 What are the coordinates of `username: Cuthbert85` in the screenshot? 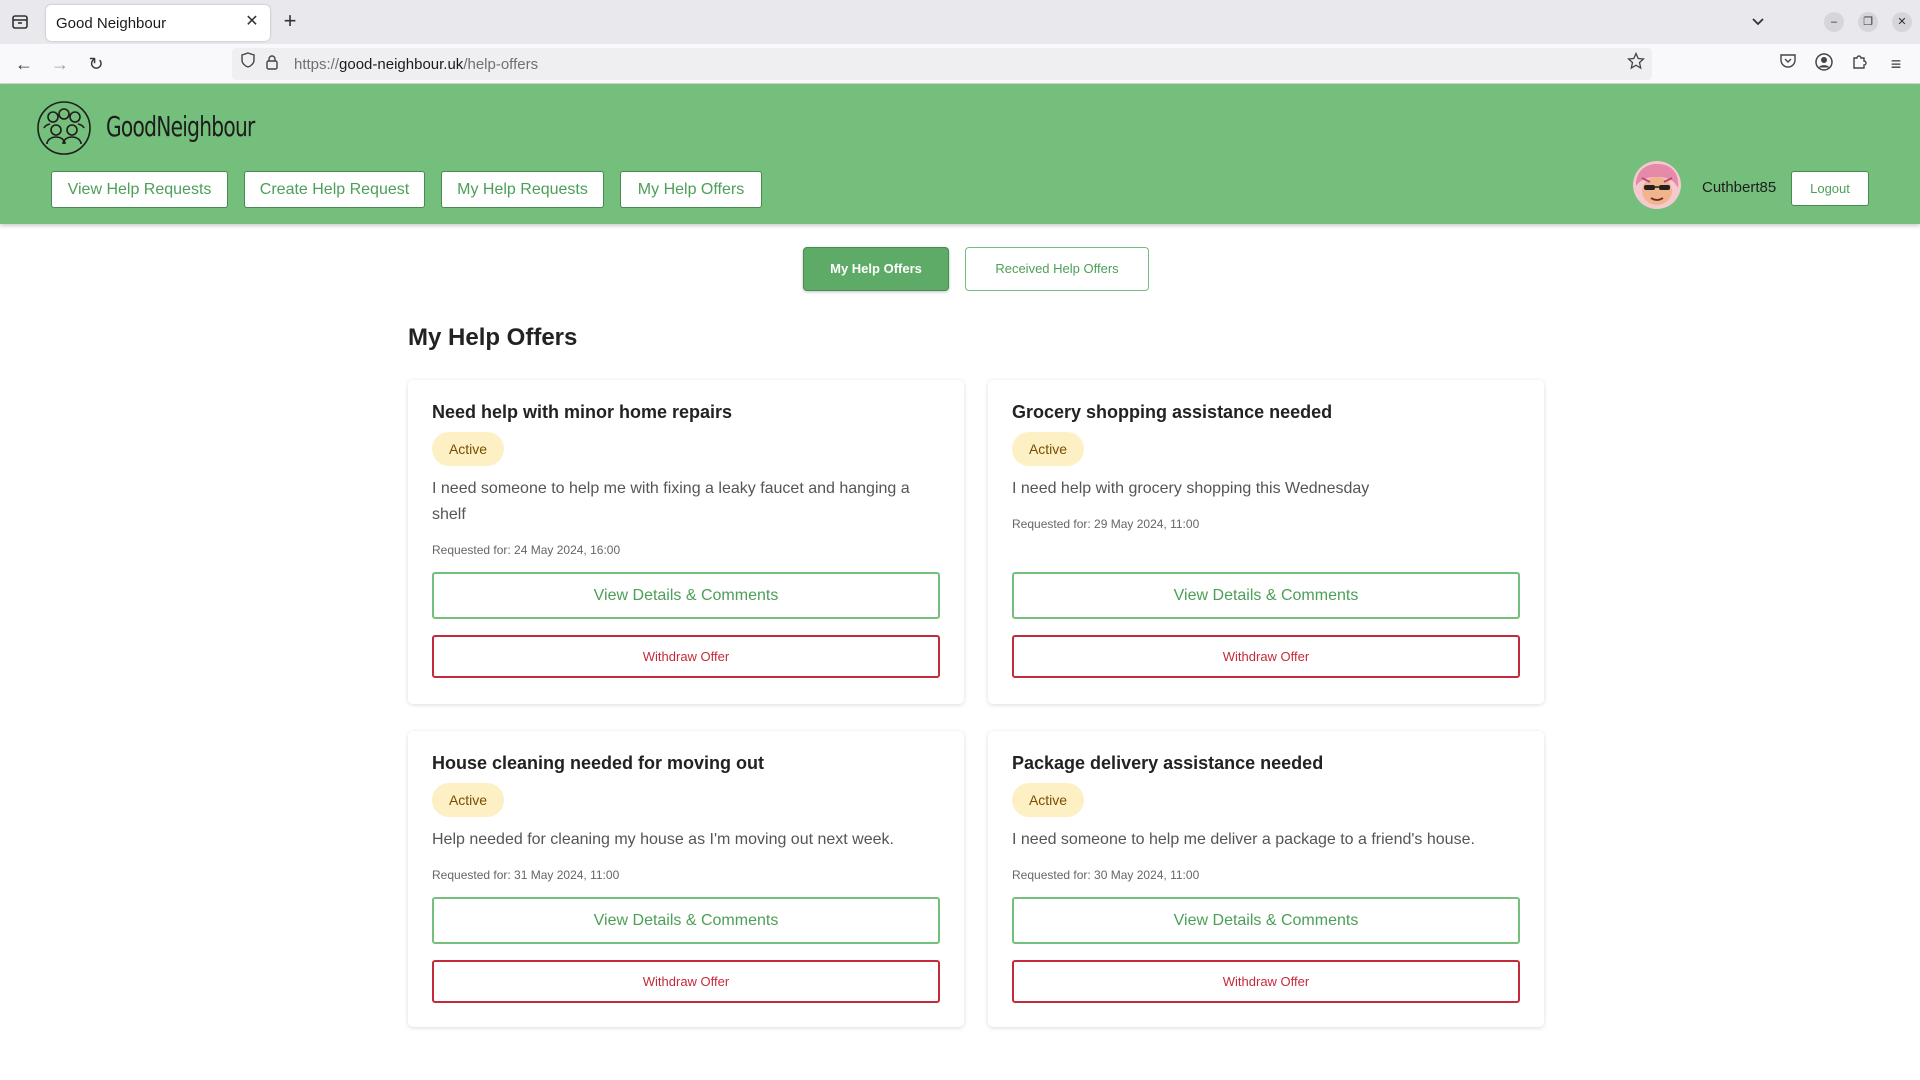 It's located at (1739, 187).